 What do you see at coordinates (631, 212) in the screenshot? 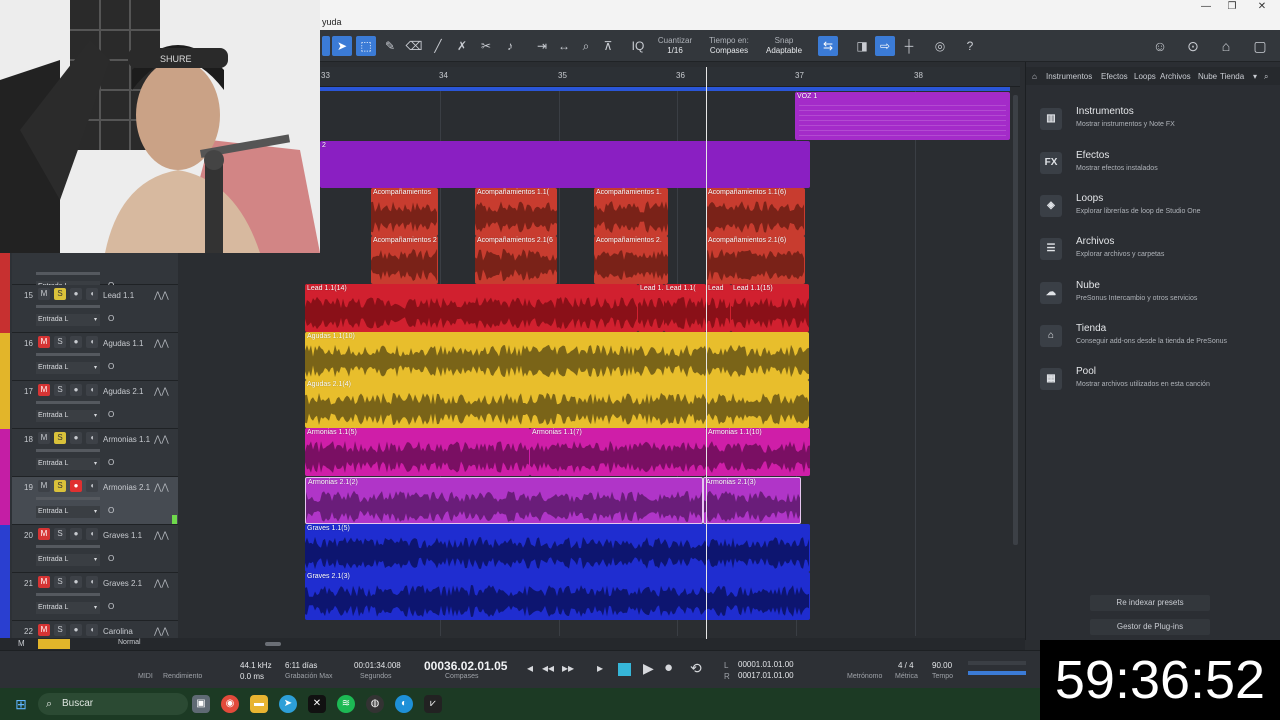
I see `audio-event: Acompañamientos 1.` at bounding box center [631, 212].